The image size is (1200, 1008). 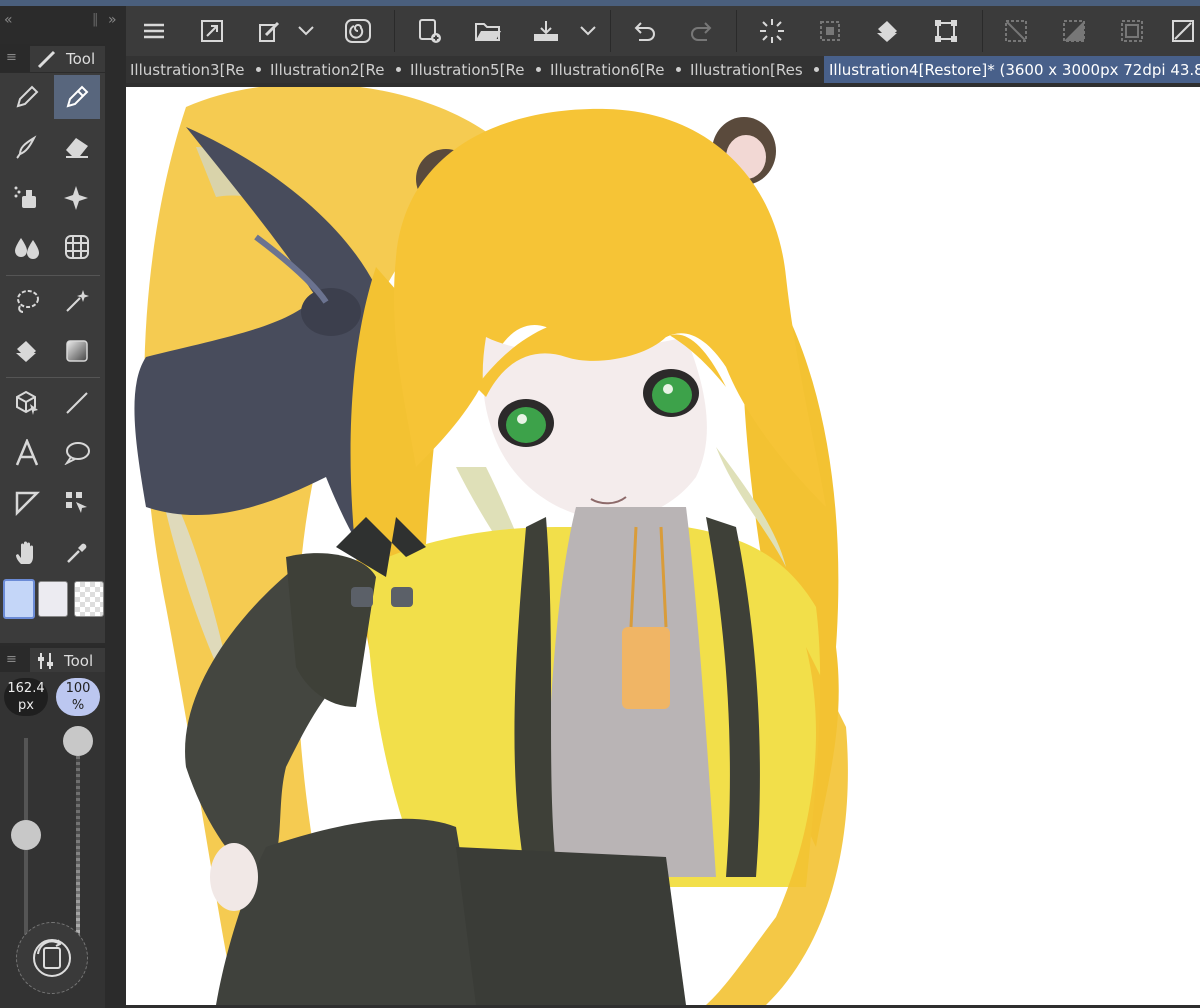 I want to click on save-icon, so click(x=546, y=31).